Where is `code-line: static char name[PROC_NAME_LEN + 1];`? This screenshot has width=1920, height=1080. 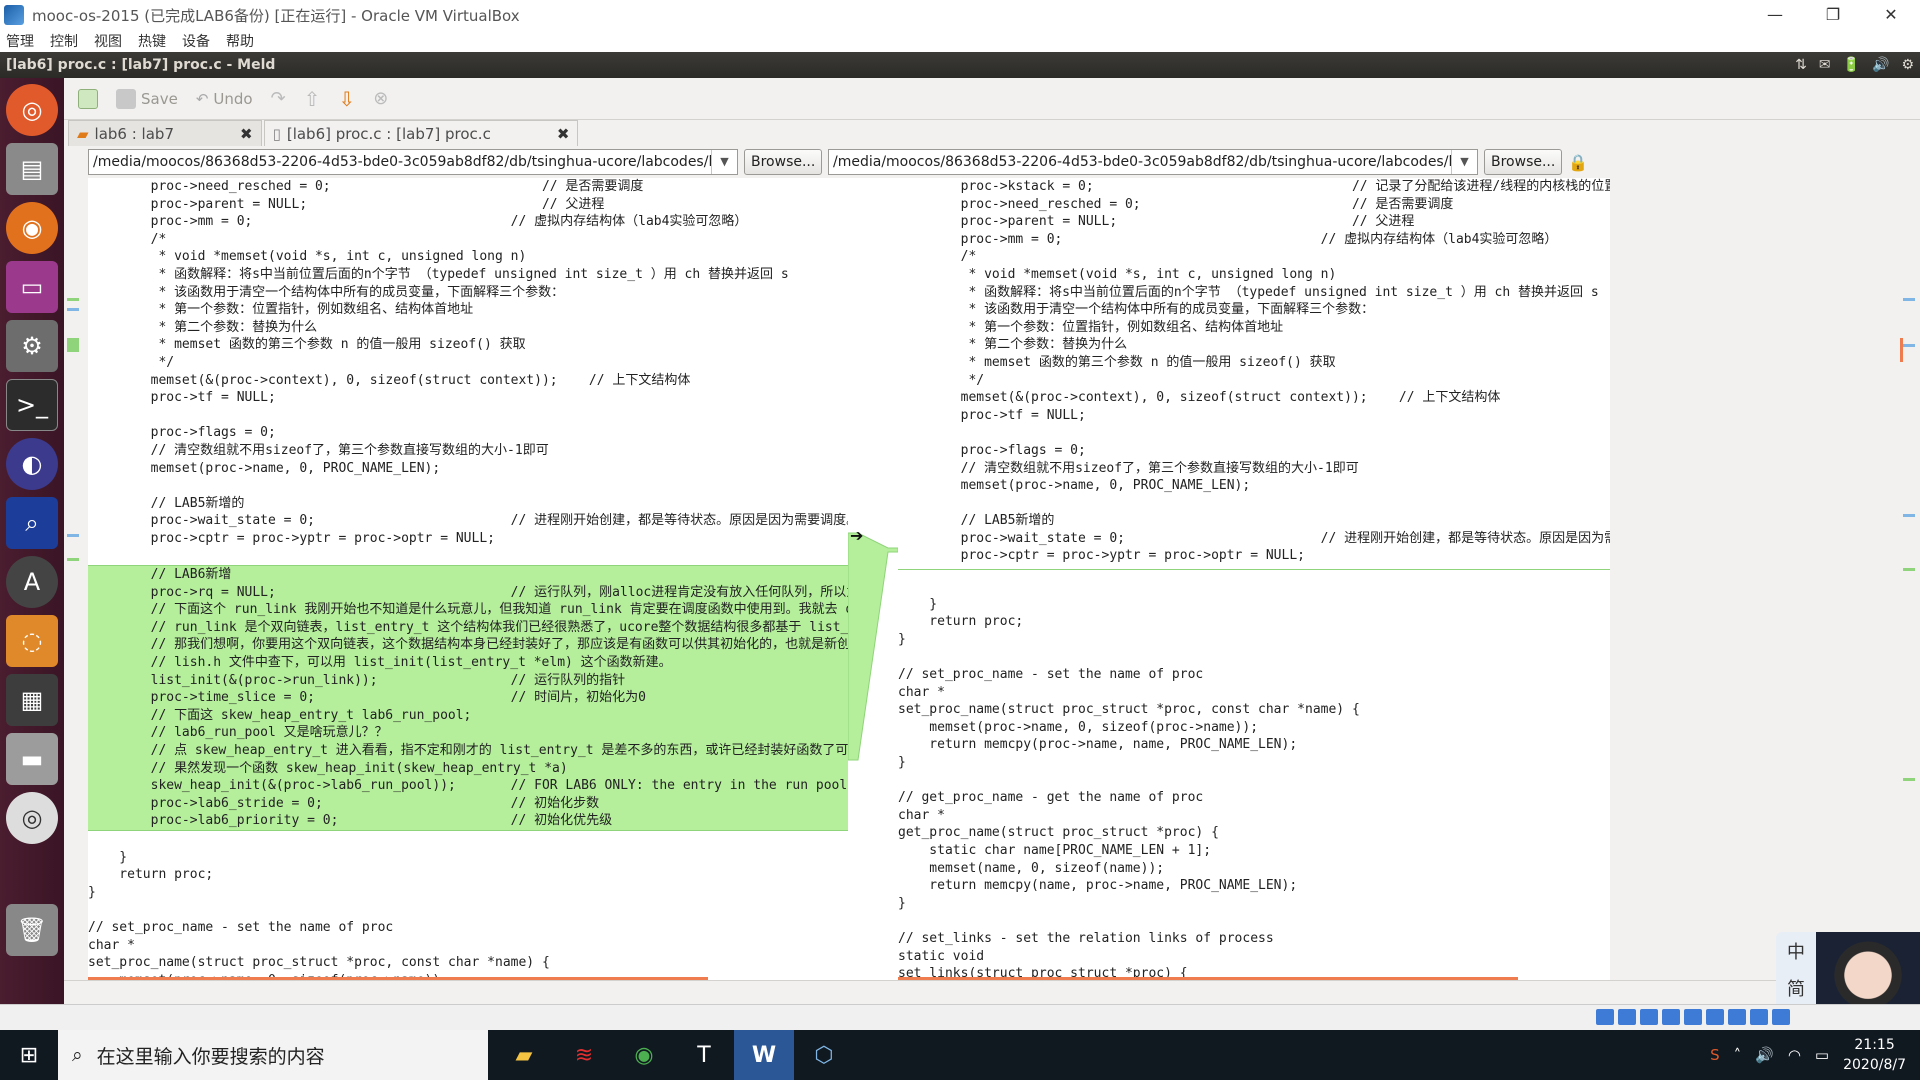 code-line: static char name[PROC_NAME_LEN + 1]; is located at coordinates (1055, 850).